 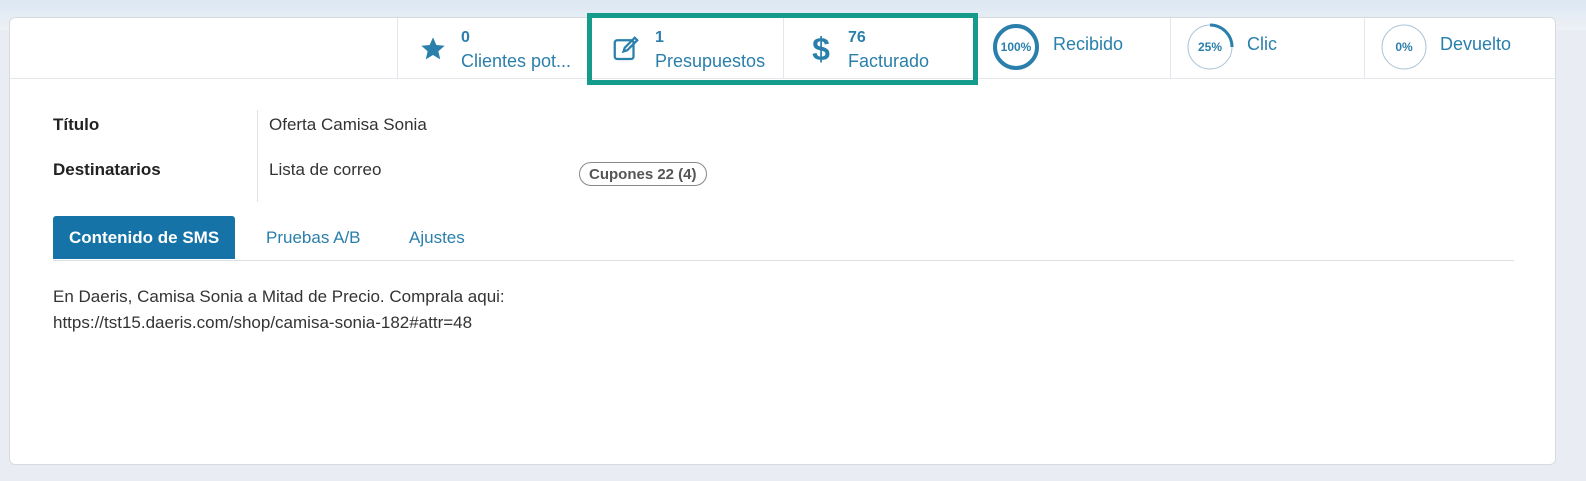 What do you see at coordinates (433, 49) in the screenshot?
I see `star-icon` at bounding box center [433, 49].